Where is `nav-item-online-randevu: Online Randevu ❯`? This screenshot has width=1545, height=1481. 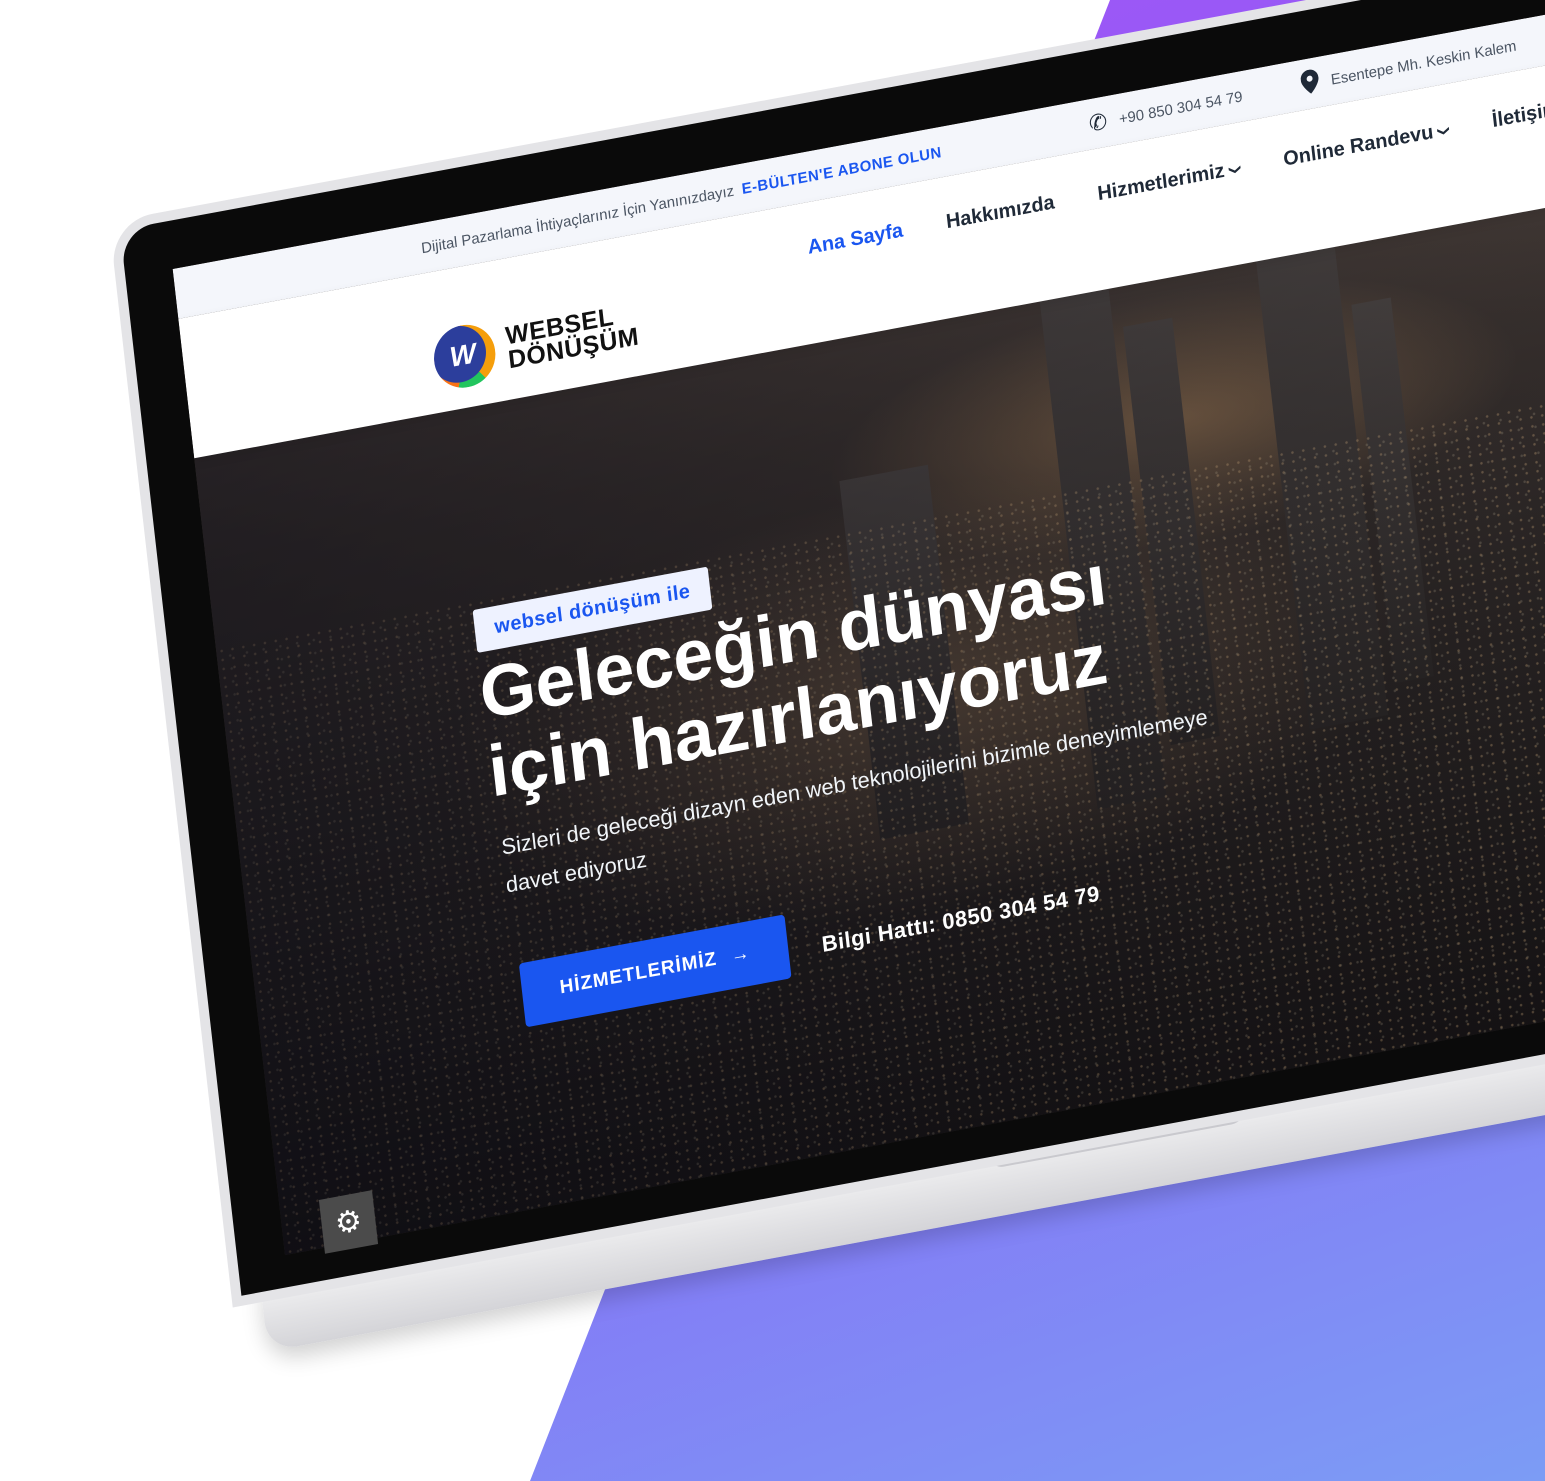
nav-item-online-randevu: Online Randevu ❯ is located at coordinates (1367, 145).